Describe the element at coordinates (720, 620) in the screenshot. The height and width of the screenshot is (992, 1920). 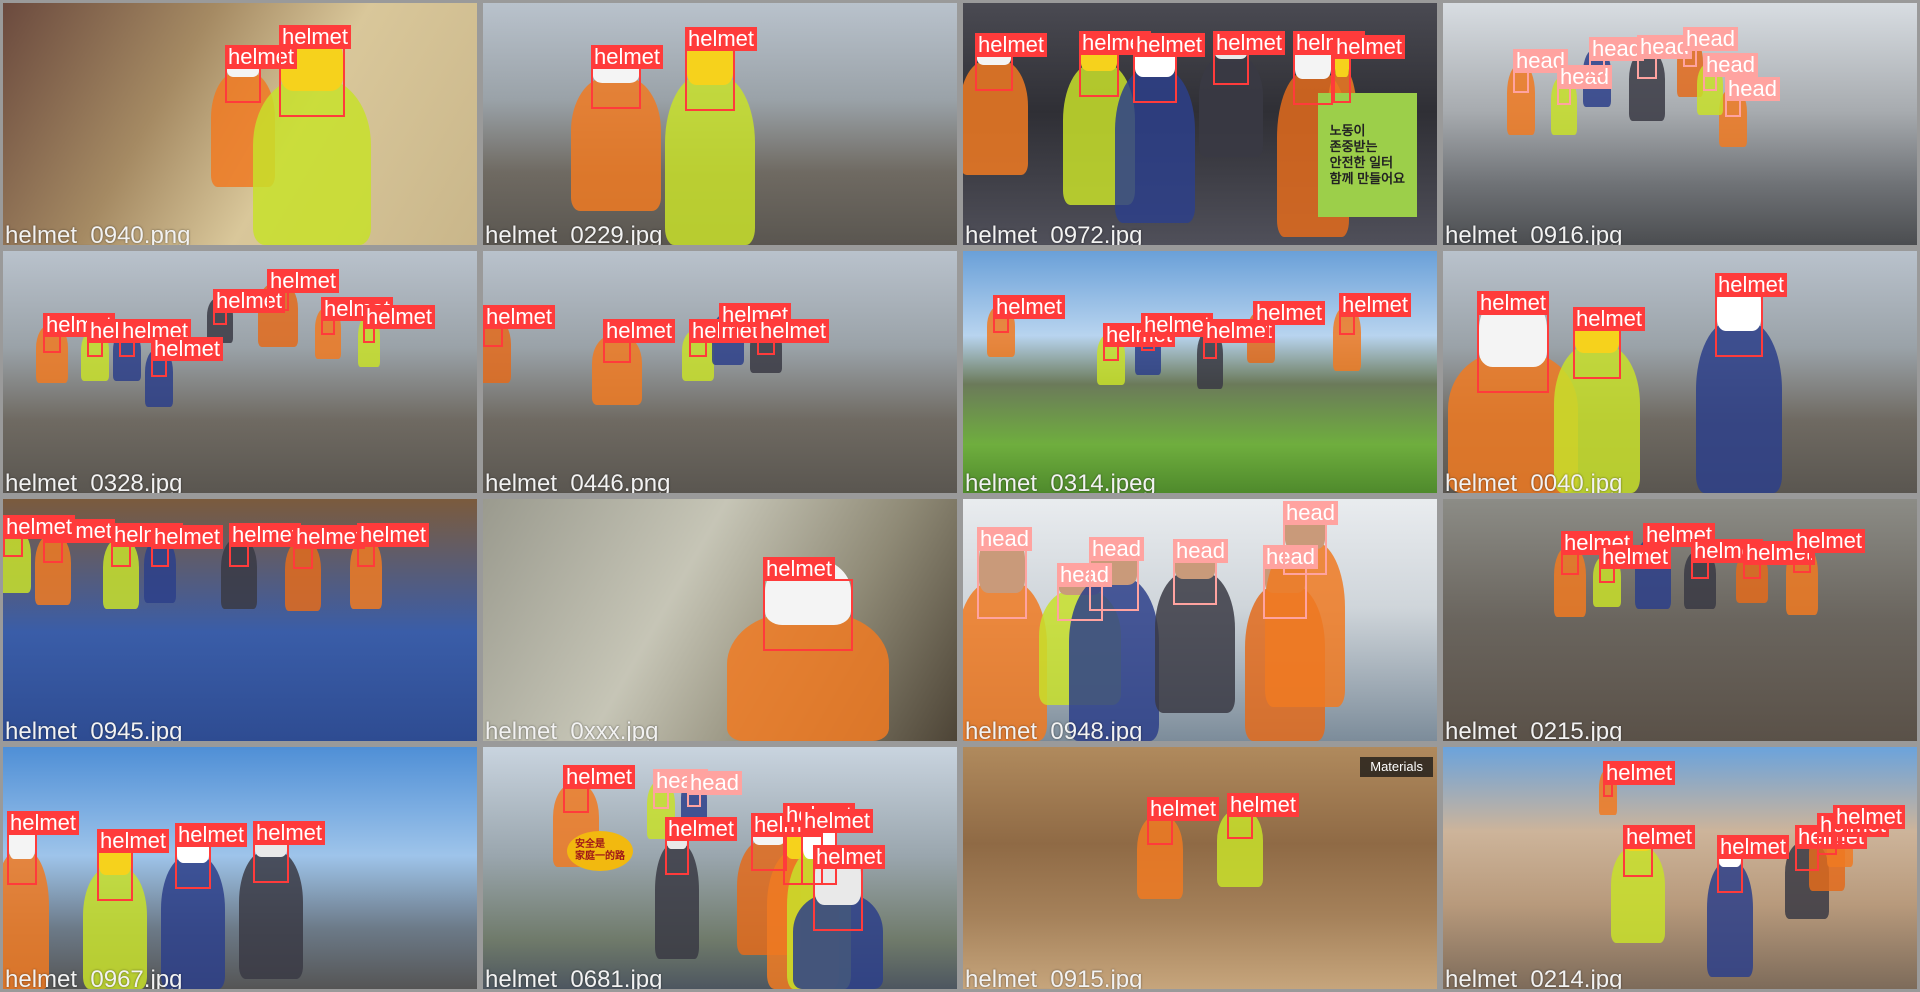
I see `image-tile: helmet helmet_0xxx.jpg` at that location.